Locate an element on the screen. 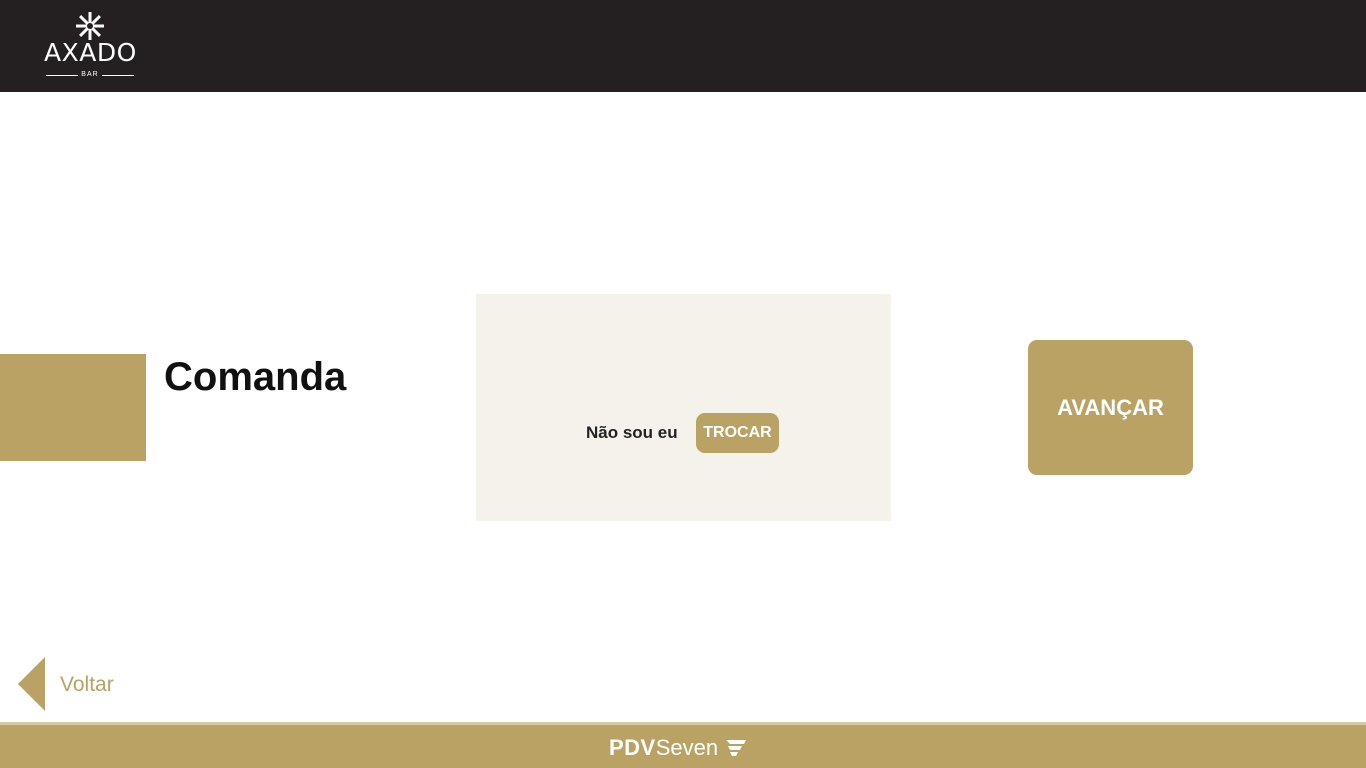 This screenshot has width=1366, height=768. change-customer-button: TROCAR is located at coordinates (737, 433).